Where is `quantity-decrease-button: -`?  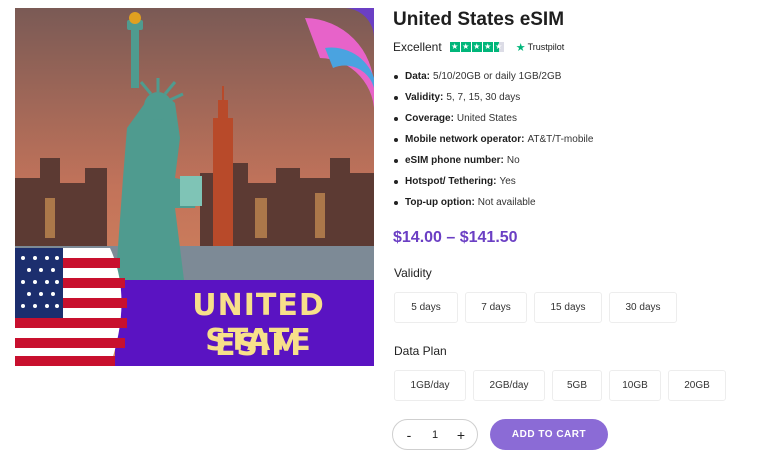
quantity-decrease-button: - is located at coordinates (409, 435).